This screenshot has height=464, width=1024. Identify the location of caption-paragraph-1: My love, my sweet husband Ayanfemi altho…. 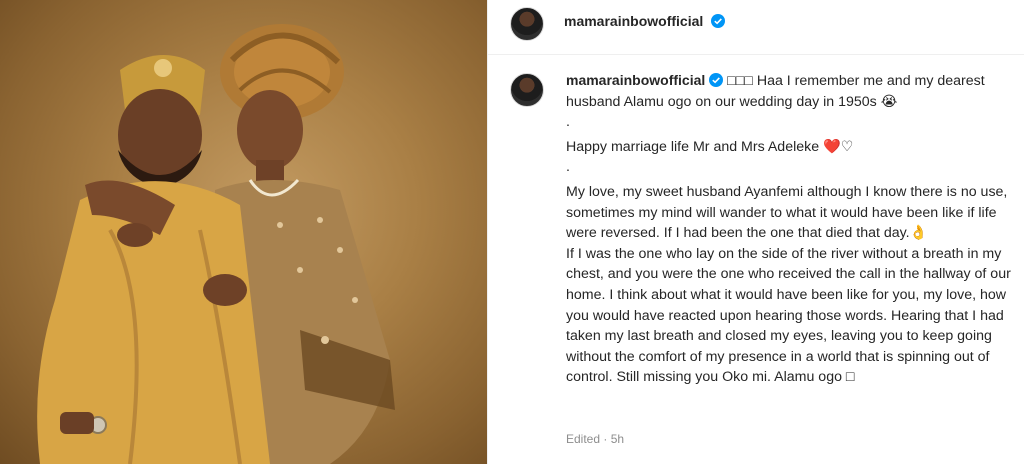
(787, 212).